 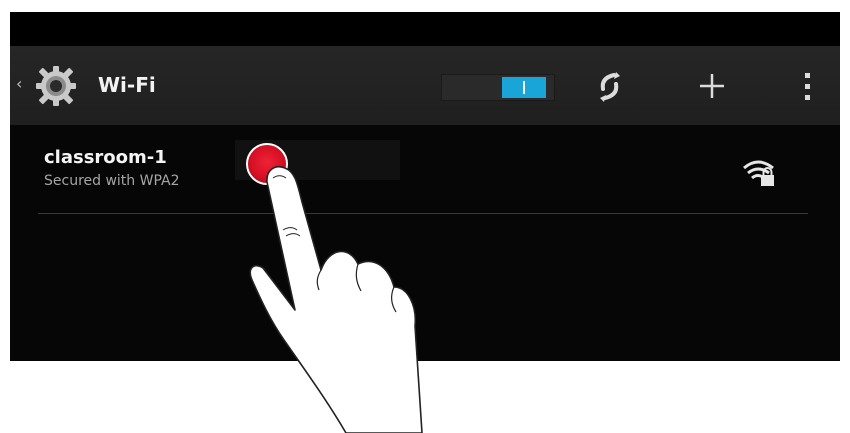 I want to click on page-title: Wi-Fi, so click(x=127, y=85).